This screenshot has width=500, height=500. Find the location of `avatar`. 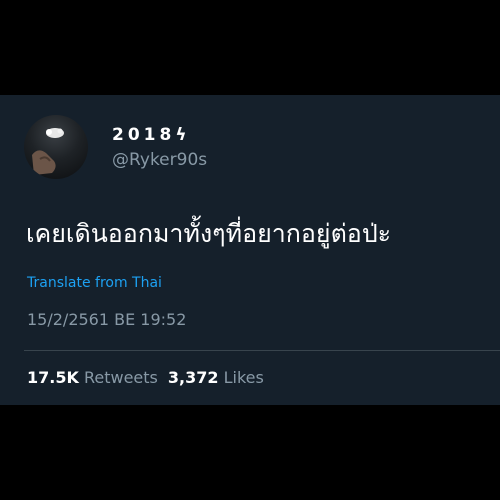

avatar is located at coordinates (56, 147).